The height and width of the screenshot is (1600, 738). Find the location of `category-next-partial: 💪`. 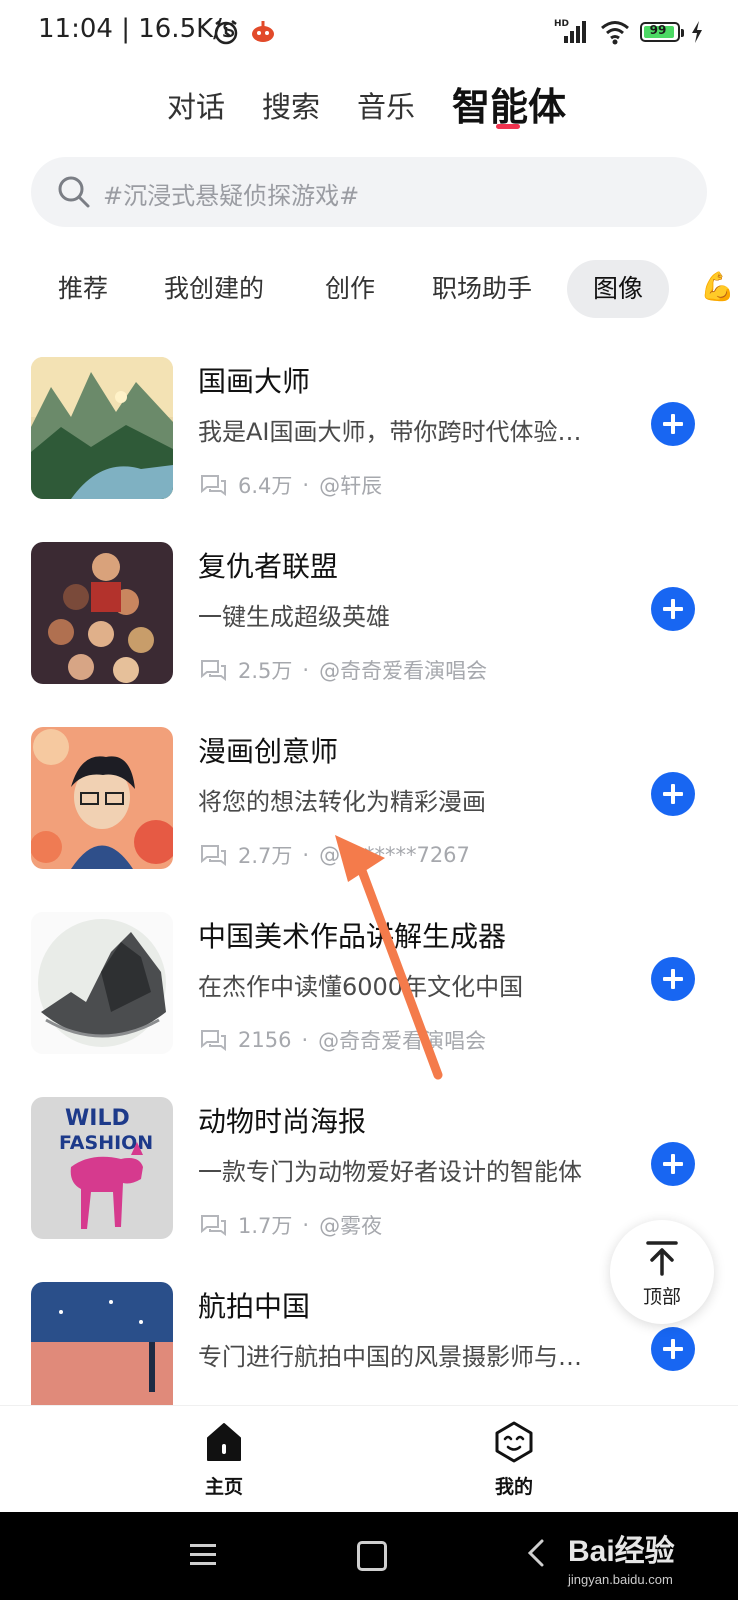

category-next-partial: 💪 is located at coordinates (717, 286).